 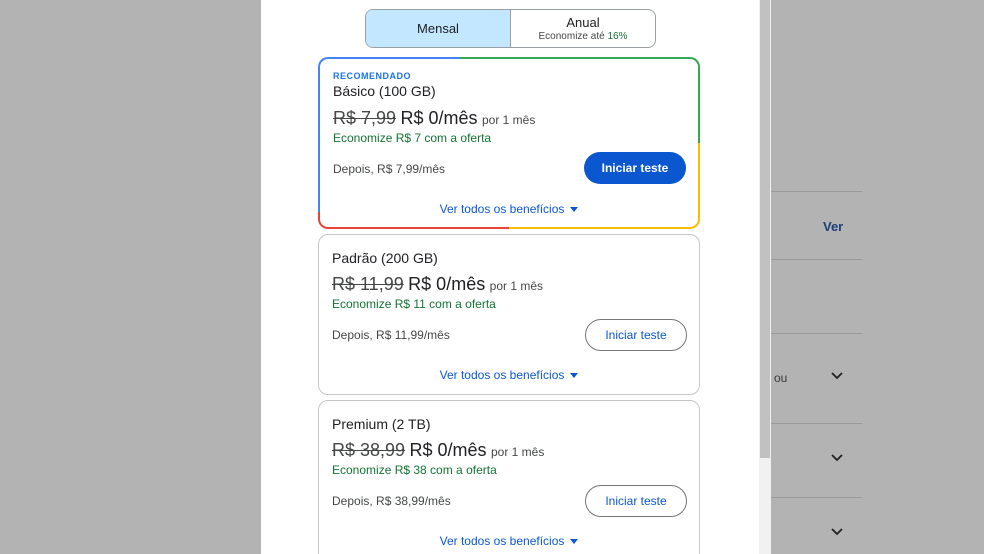 What do you see at coordinates (583, 22) in the screenshot?
I see `annual-label: Anual` at bounding box center [583, 22].